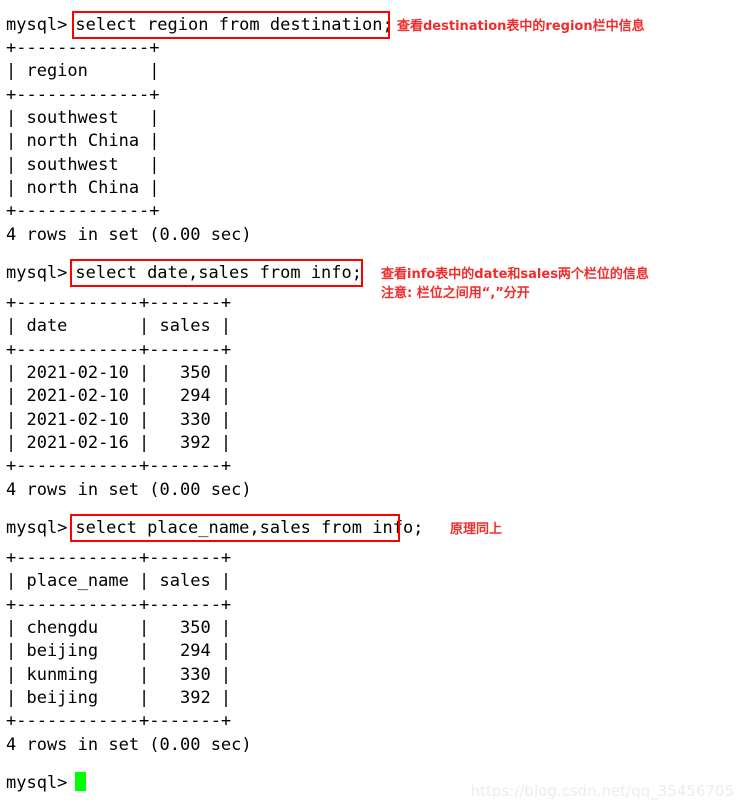 This screenshot has width=736, height=808. I want to click on table-row: | beijing | 392 |, so click(119, 698).